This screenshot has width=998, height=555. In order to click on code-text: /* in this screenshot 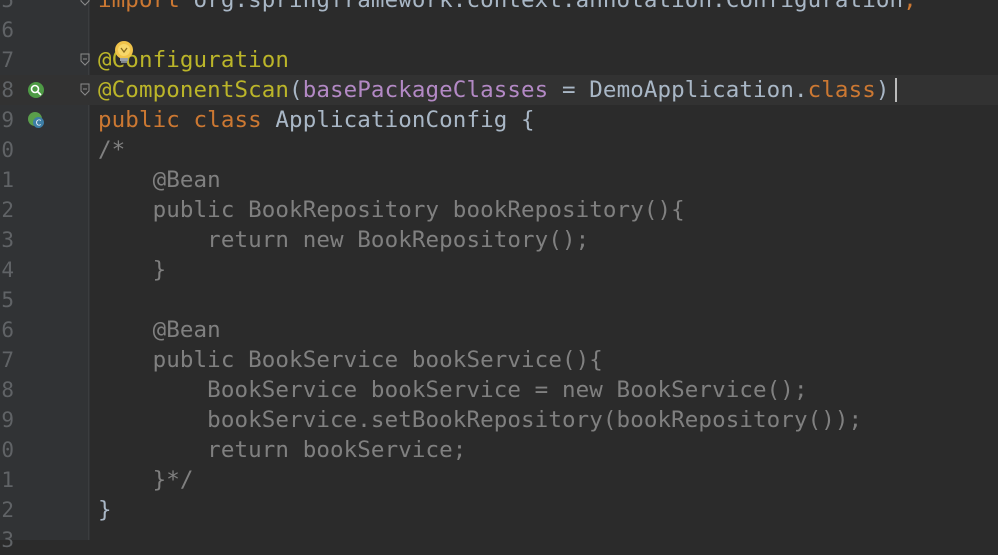, I will do `click(111, 150)`.